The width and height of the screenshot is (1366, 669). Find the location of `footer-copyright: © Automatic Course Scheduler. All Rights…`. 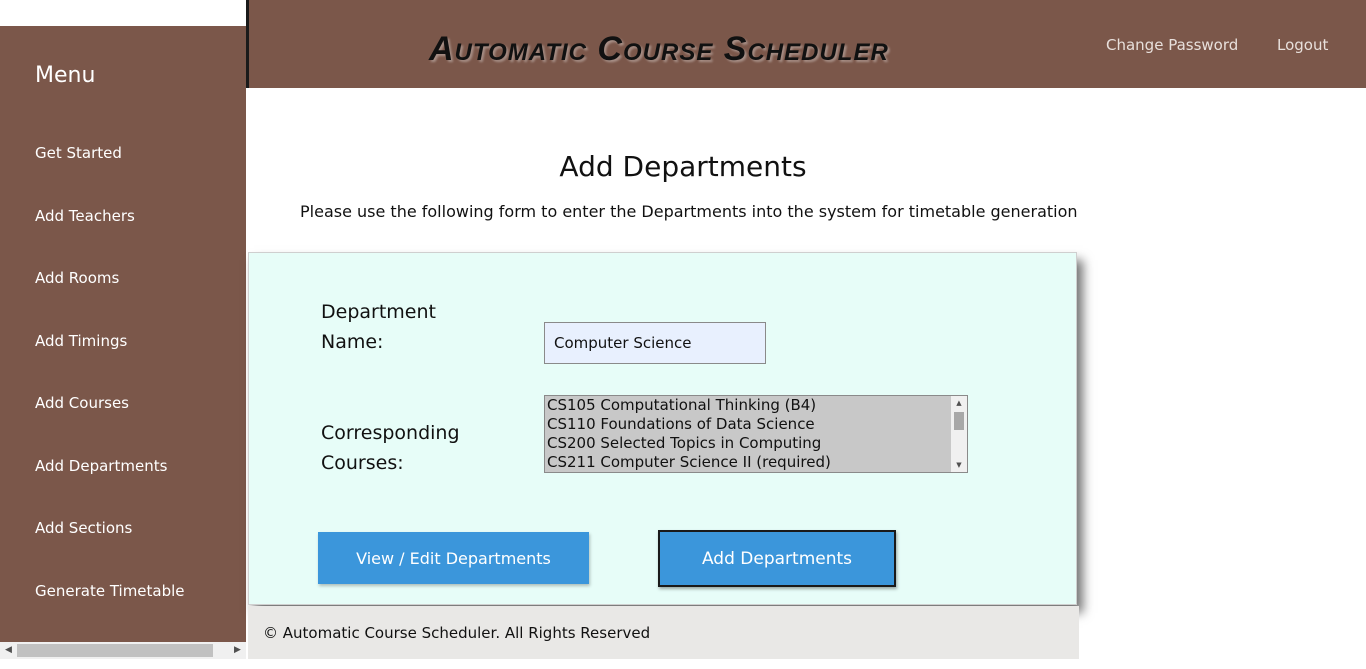

footer-copyright: © Automatic Course Scheduler. All Rights… is located at coordinates (457, 633).